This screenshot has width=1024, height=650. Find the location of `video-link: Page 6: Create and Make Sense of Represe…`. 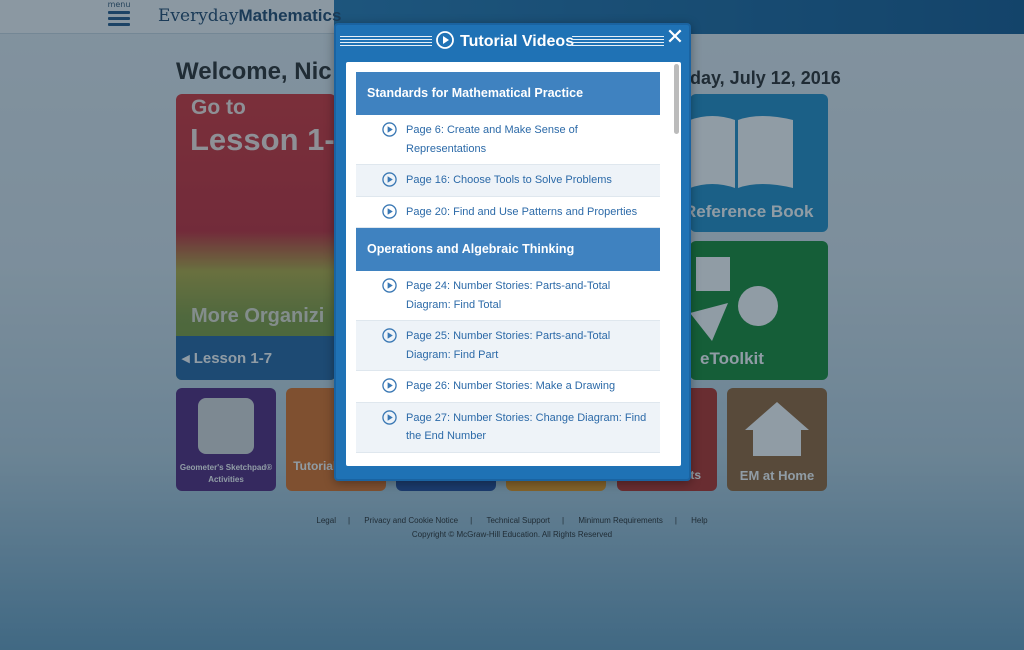

video-link: Page 6: Create and Make Sense of Represe… is located at coordinates (508, 140).